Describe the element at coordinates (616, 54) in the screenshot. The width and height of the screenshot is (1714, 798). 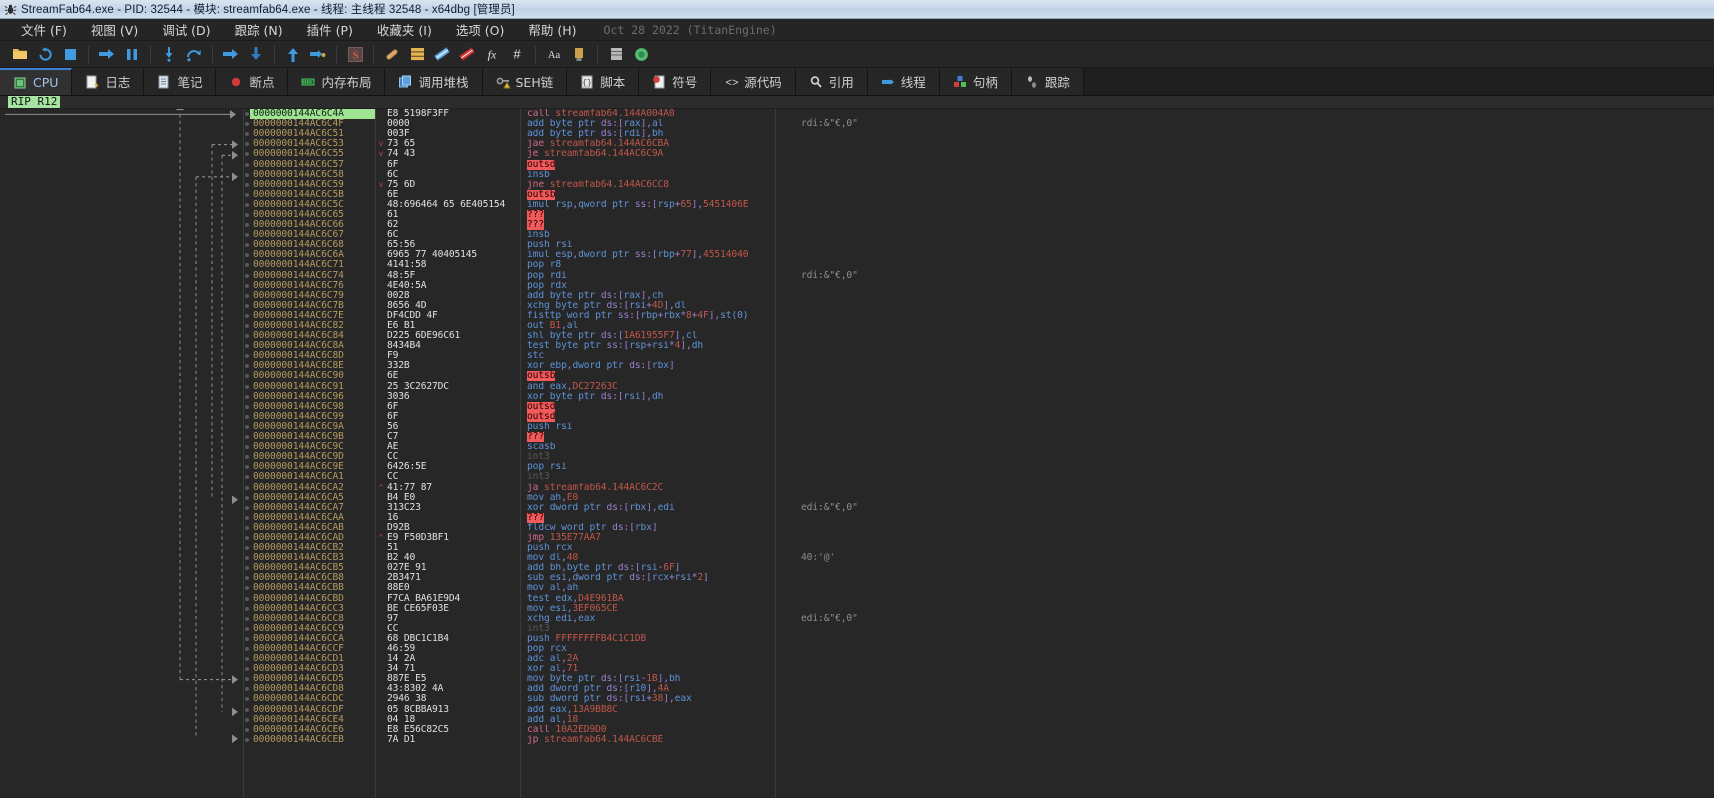
I see `database-icon` at that location.